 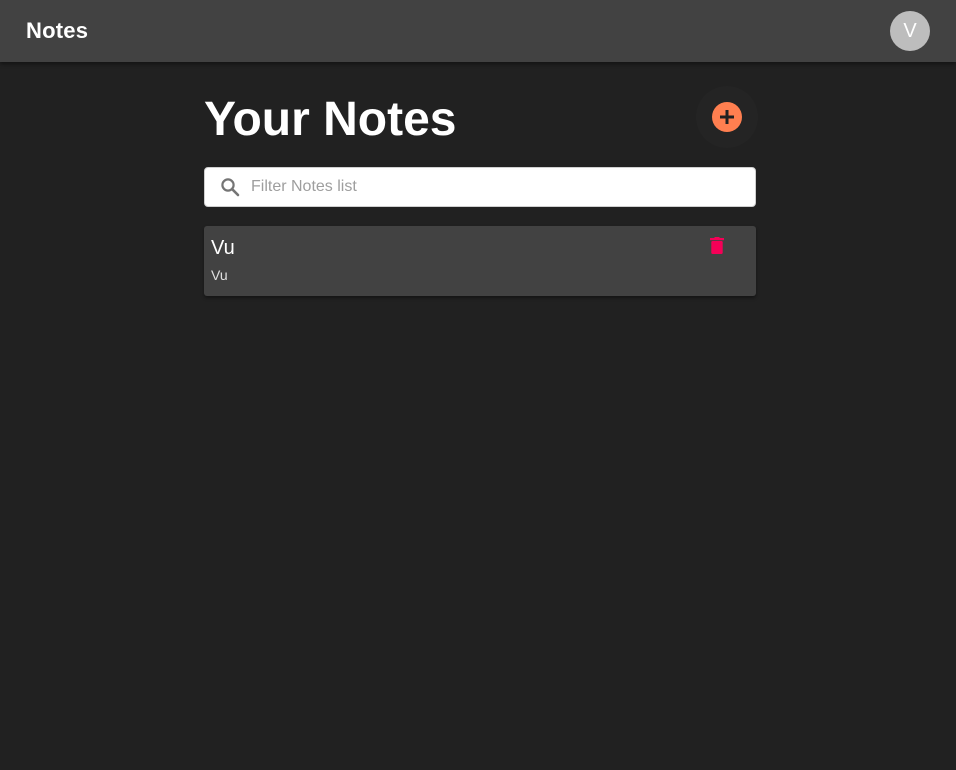 What do you see at coordinates (223, 248) in the screenshot?
I see `note-title: Vu` at bounding box center [223, 248].